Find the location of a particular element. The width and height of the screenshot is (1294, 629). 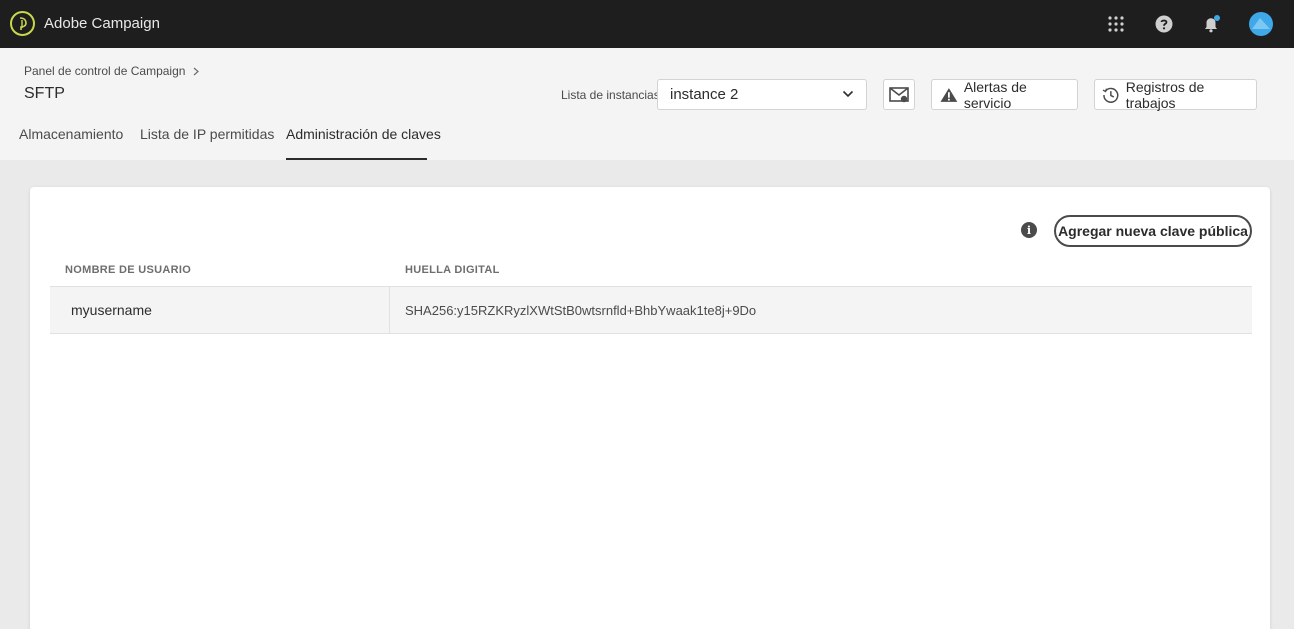

active-tab-indicator is located at coordinates (356, 159).